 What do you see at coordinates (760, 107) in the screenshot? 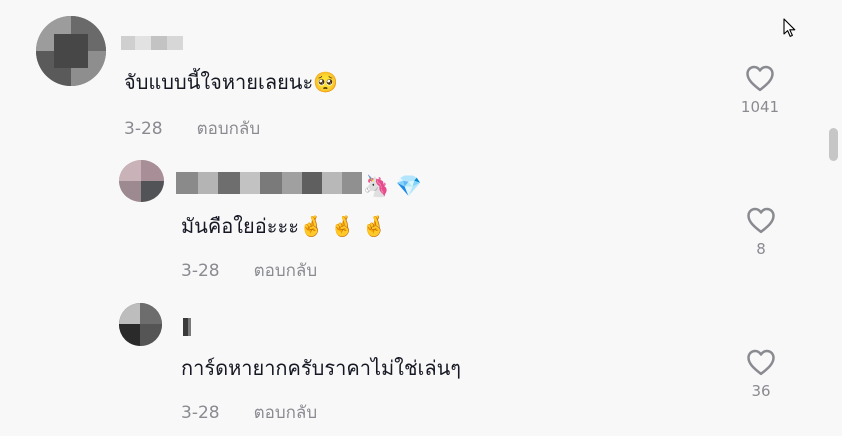
I see `like-count: 1041` at bounding box center [760, 107].